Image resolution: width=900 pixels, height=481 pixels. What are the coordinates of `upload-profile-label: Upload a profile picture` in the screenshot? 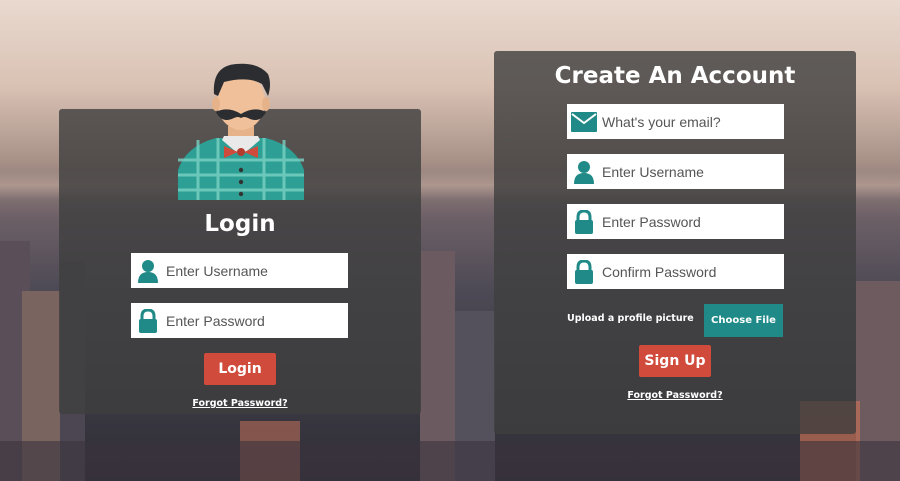 It's located at (630, 318).